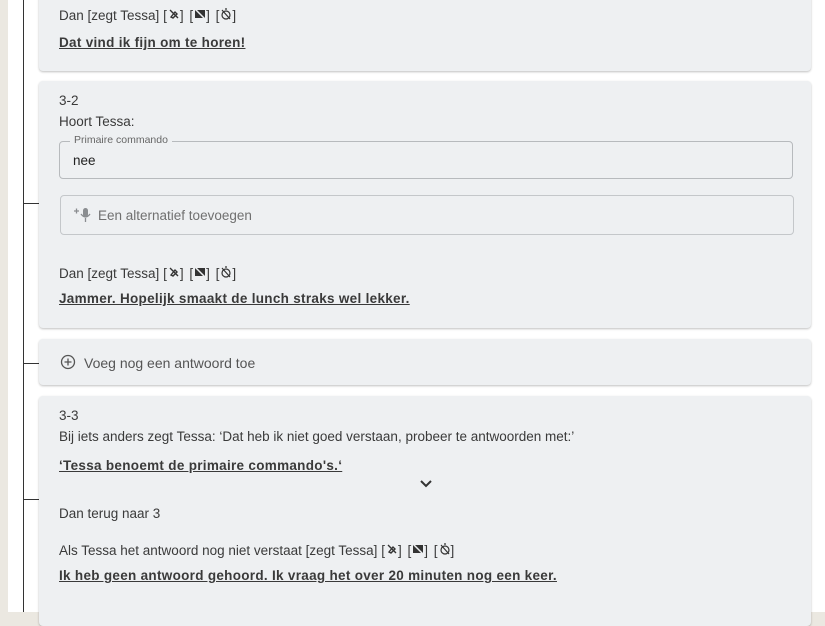 The width and height of the screenshot is (825, 626). What do you see at coordinates (152, 42) in the screenshot?
I see `response-text: Dat vind ik fijn om te horen!` at bounding box center [152, 42].